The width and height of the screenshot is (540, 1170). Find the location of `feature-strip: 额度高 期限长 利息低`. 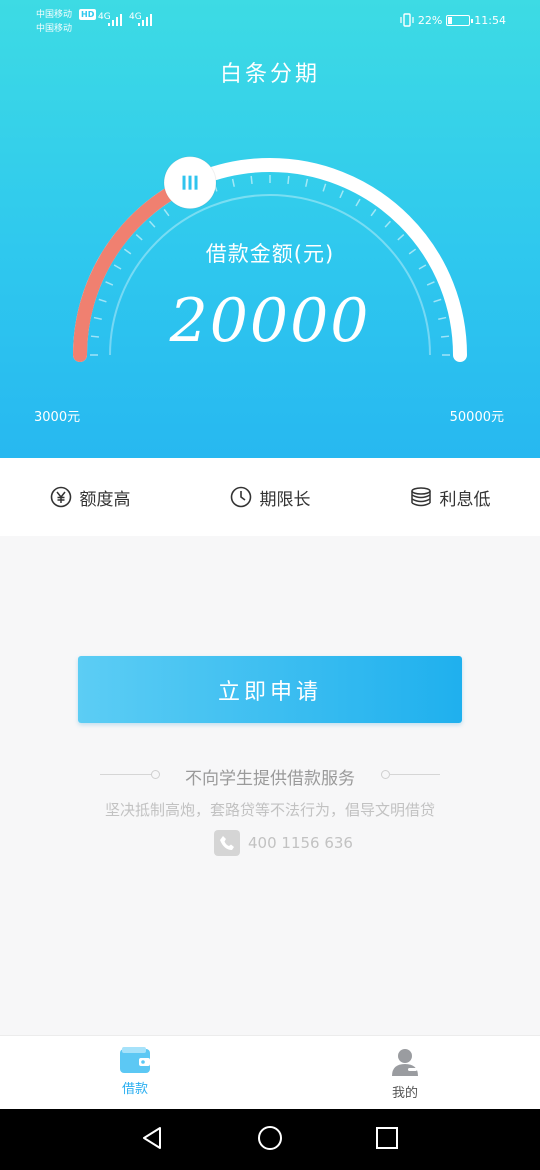

feature-strip: 额度高 期限长 利息低 is located at coordinates (270, 497).